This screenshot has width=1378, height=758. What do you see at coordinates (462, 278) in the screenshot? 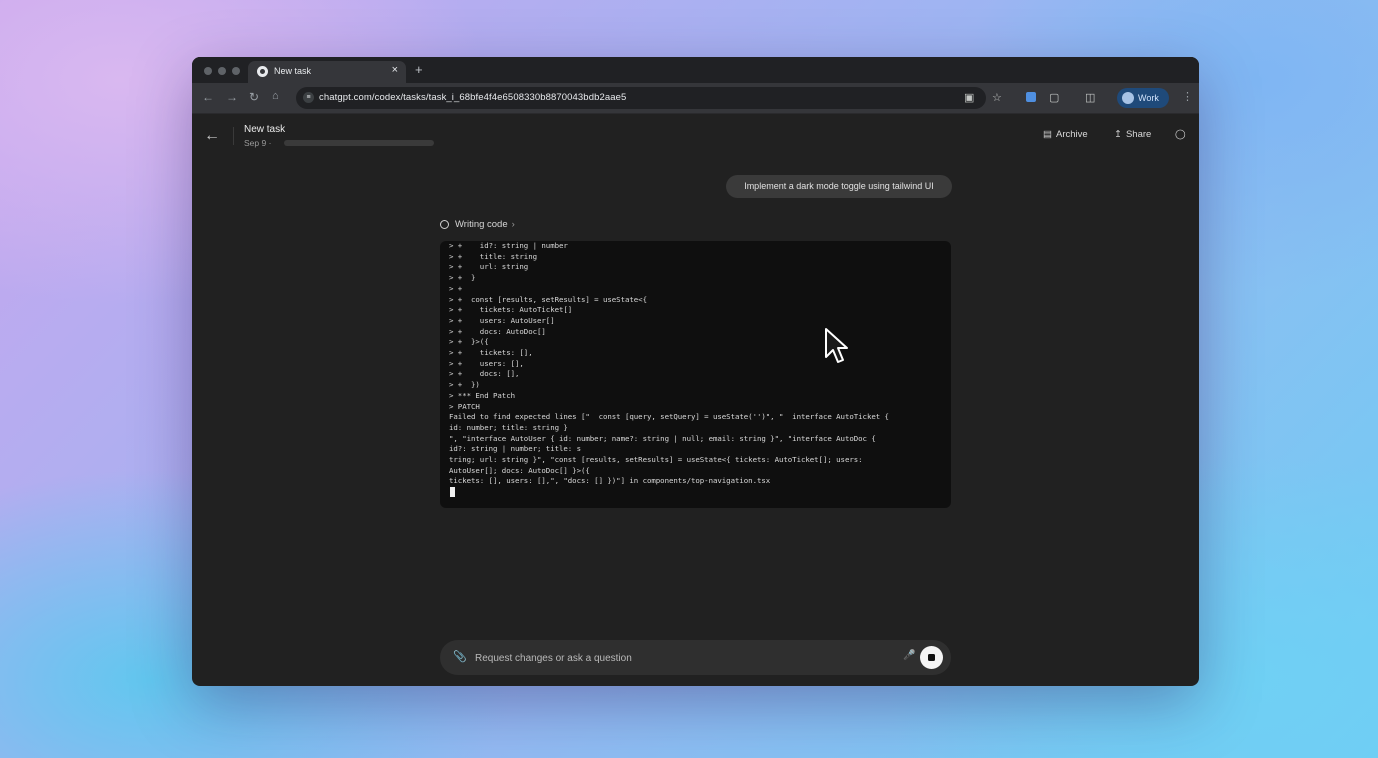
I see `terminal-line: > + }` at bounding box center [462, 278].